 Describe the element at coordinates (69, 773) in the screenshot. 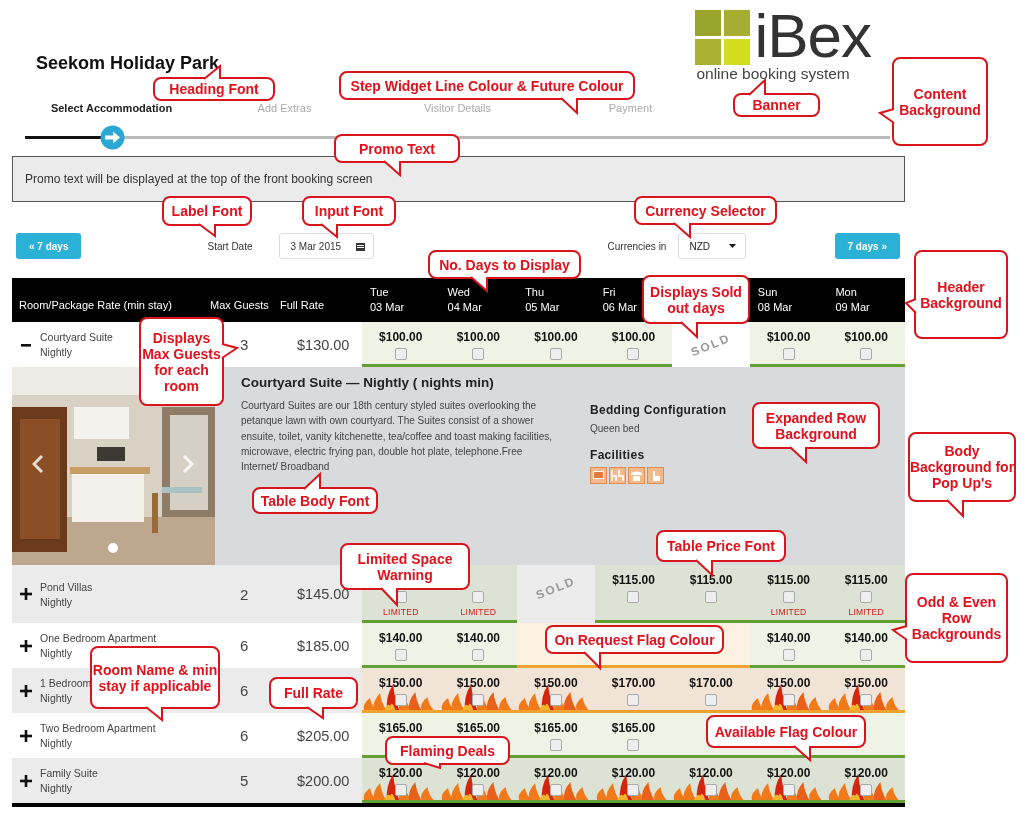

I see `room-name: Family Suite` at that location.